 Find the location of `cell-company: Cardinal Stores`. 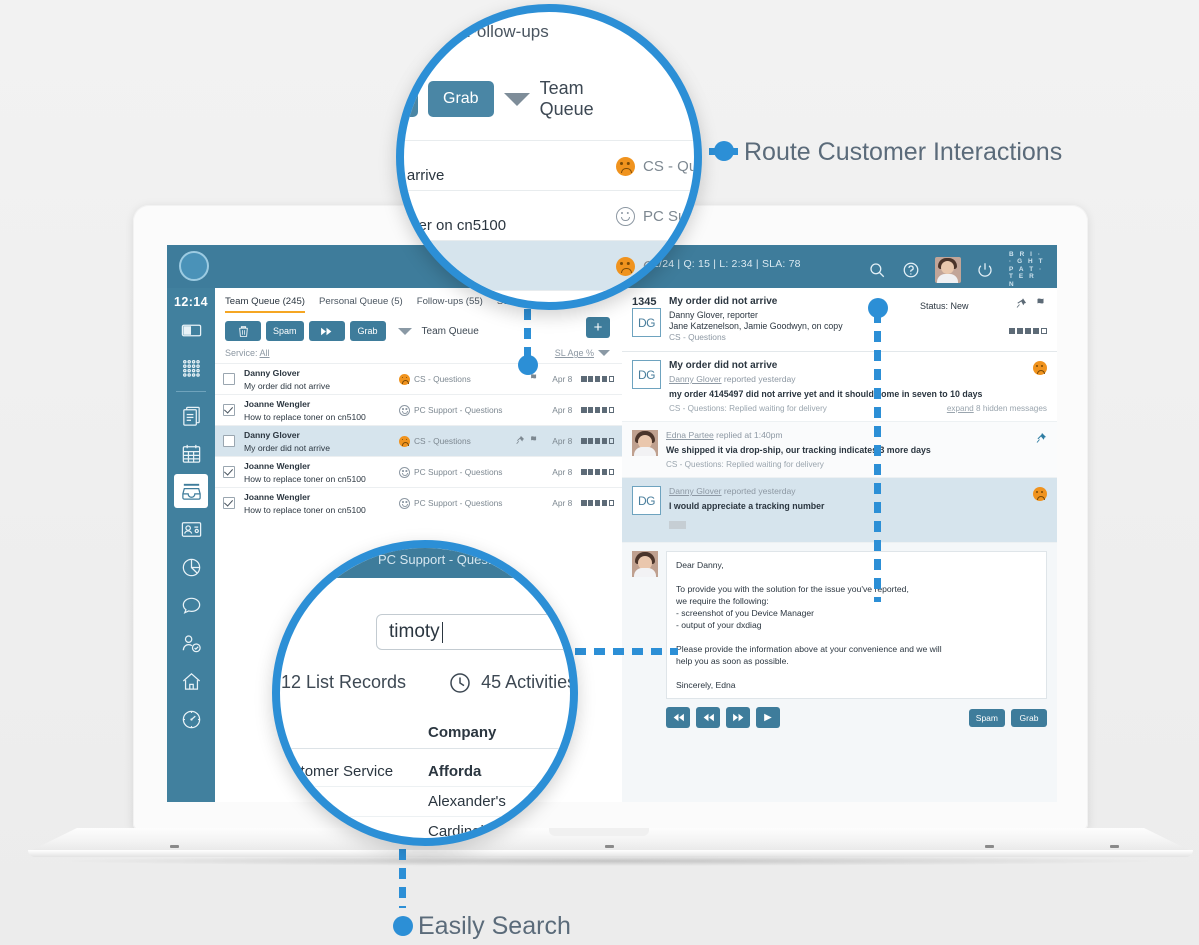

cell-company: Cardinal Stores is located at coordinates (480, 831).